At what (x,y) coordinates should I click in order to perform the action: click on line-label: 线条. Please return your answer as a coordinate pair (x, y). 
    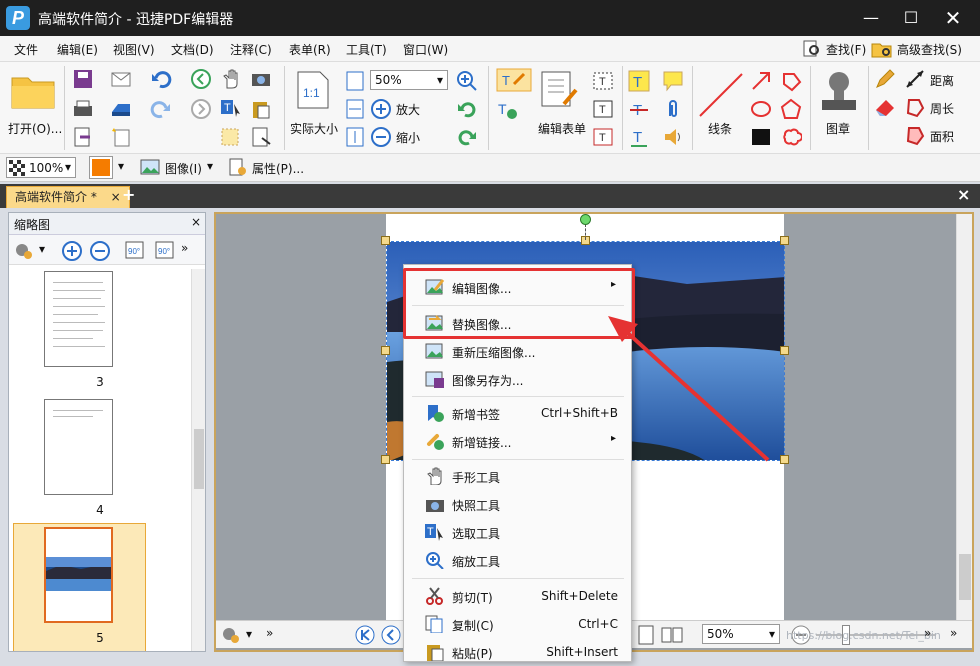
    Looking at the image, I should click on (720, 128).